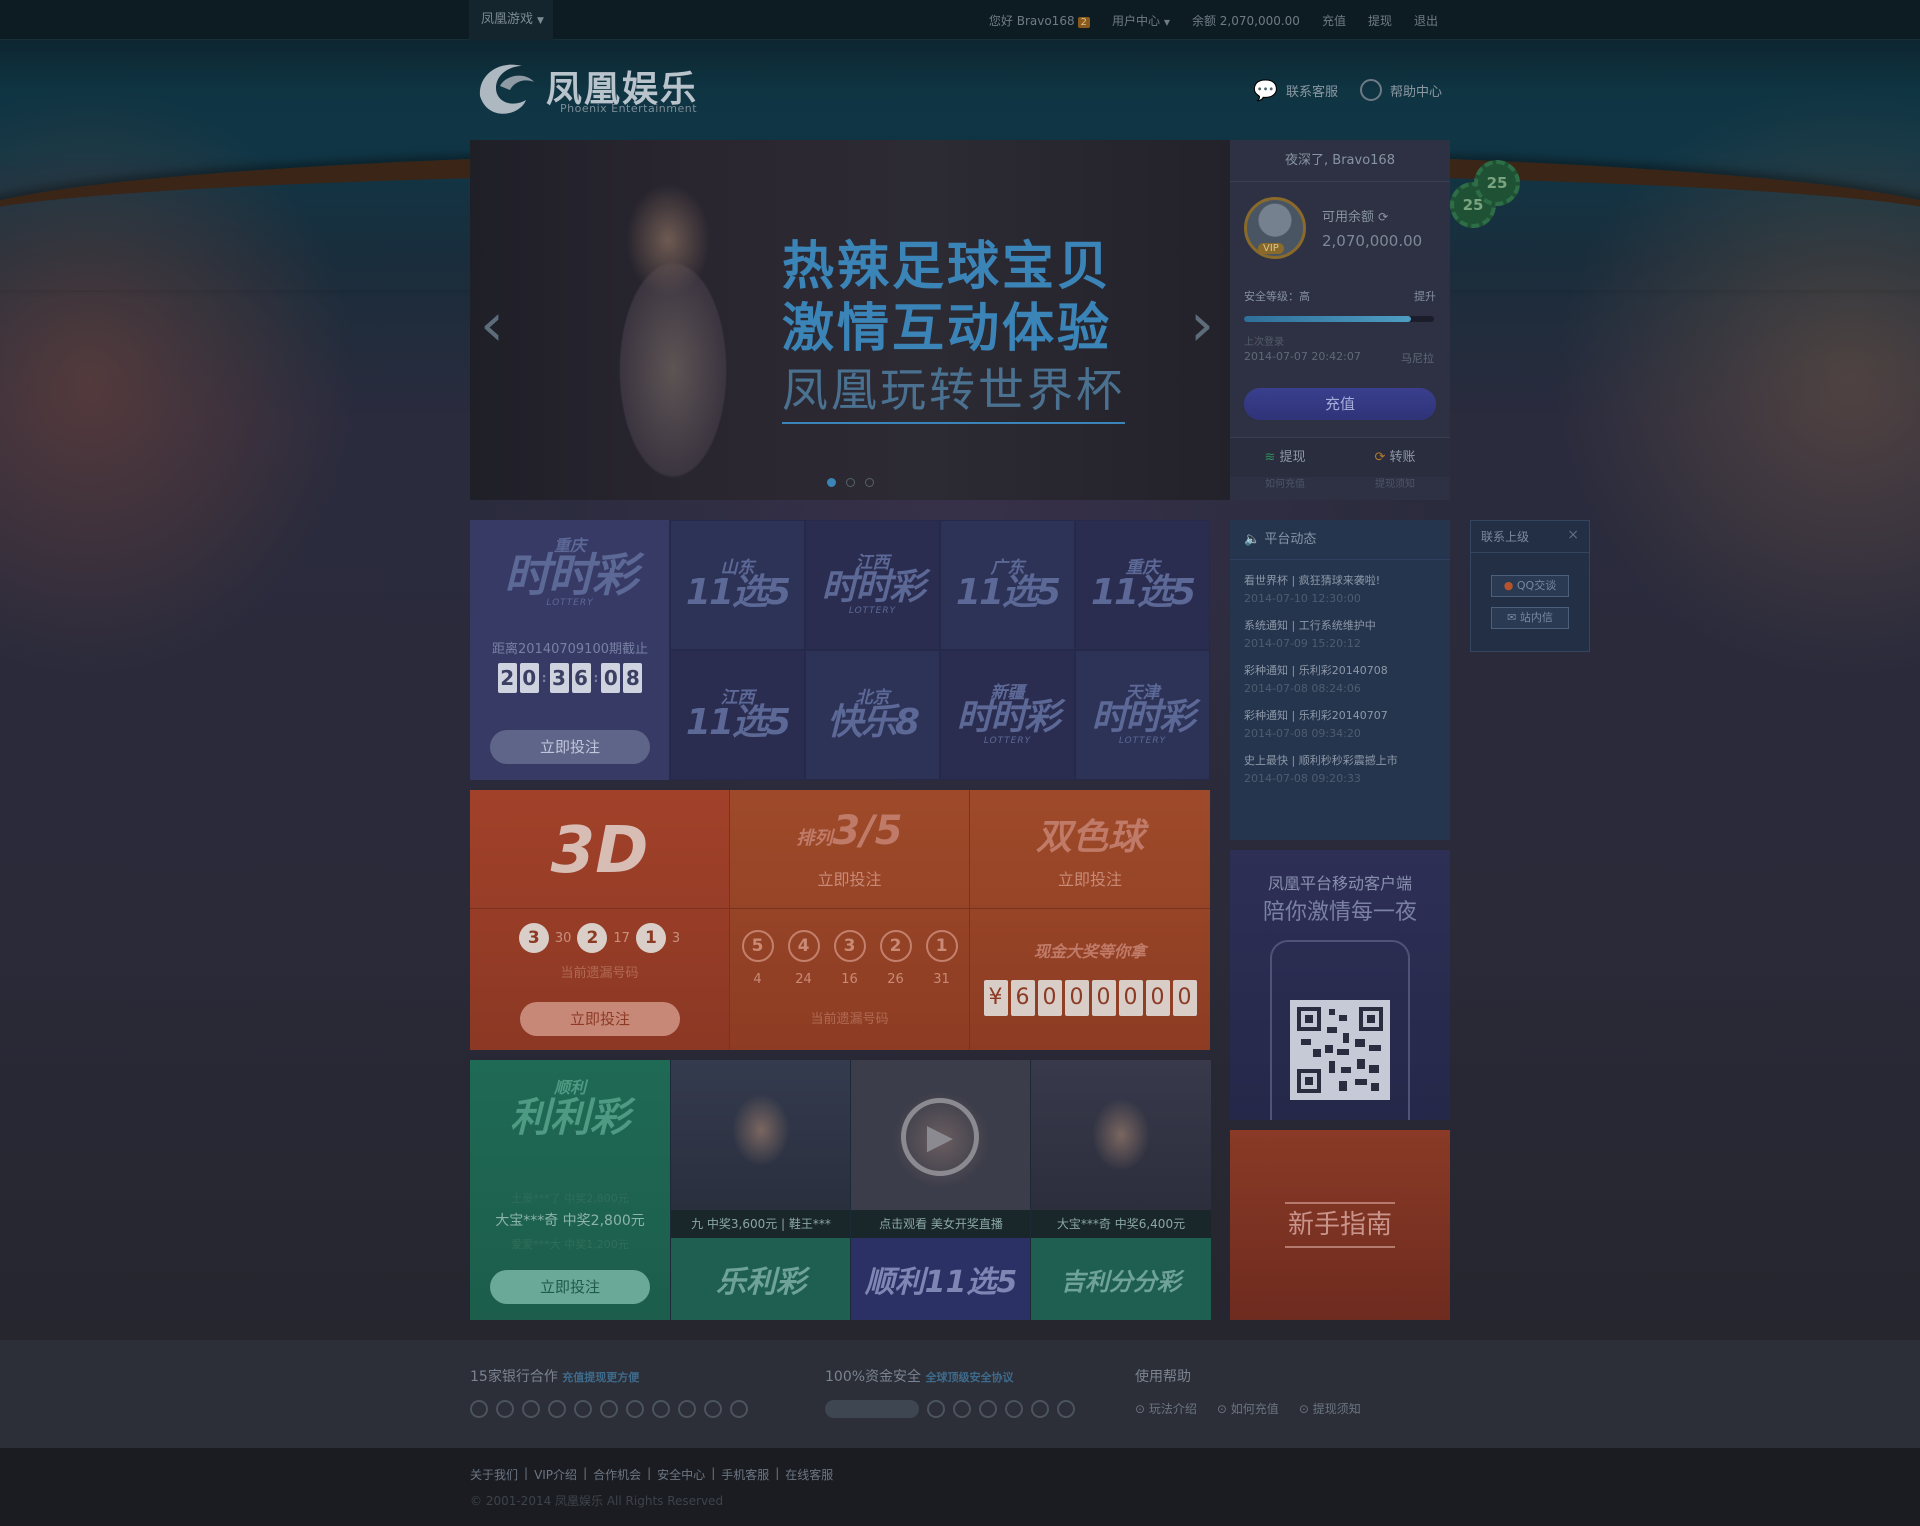  I want to click on user-help-links: 如何充值 提现须知, so click(1340, 482).